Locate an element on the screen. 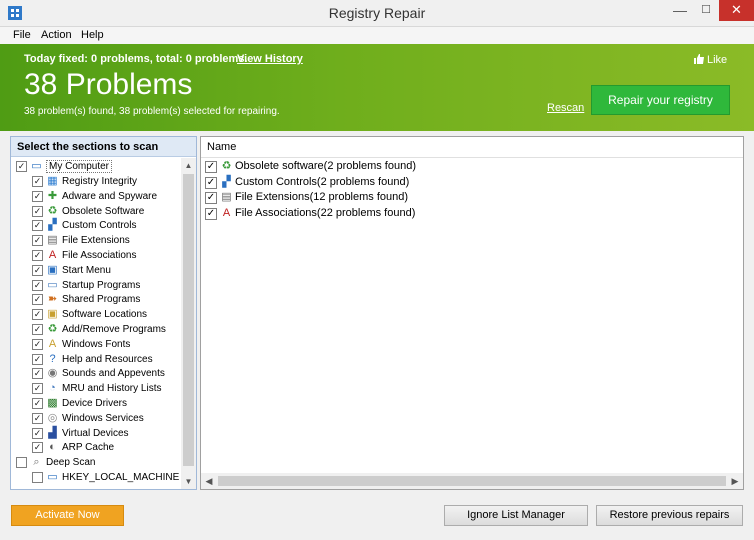  tree-hkey-local-machine: ▭ HKEY_LOCAL_MACHINE is located at coordinates (106, 478).